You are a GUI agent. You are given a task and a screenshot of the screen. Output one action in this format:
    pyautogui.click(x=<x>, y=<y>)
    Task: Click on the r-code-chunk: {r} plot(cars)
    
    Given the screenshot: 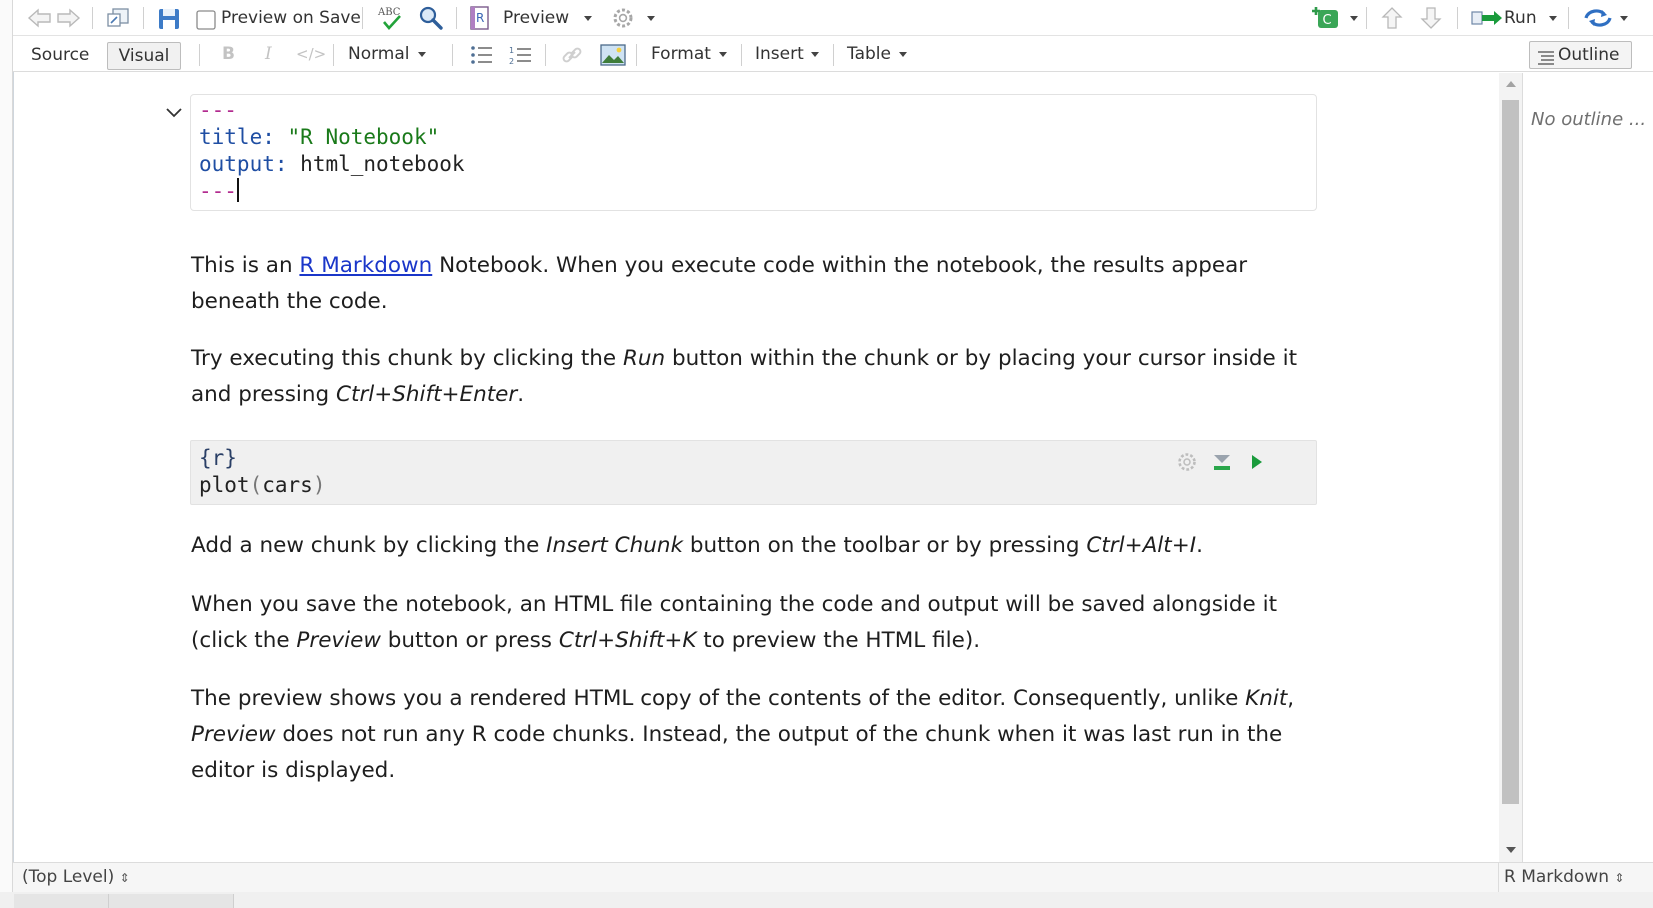 What is the action you would take?
    pyautogui.click(x=753, y=472)
    